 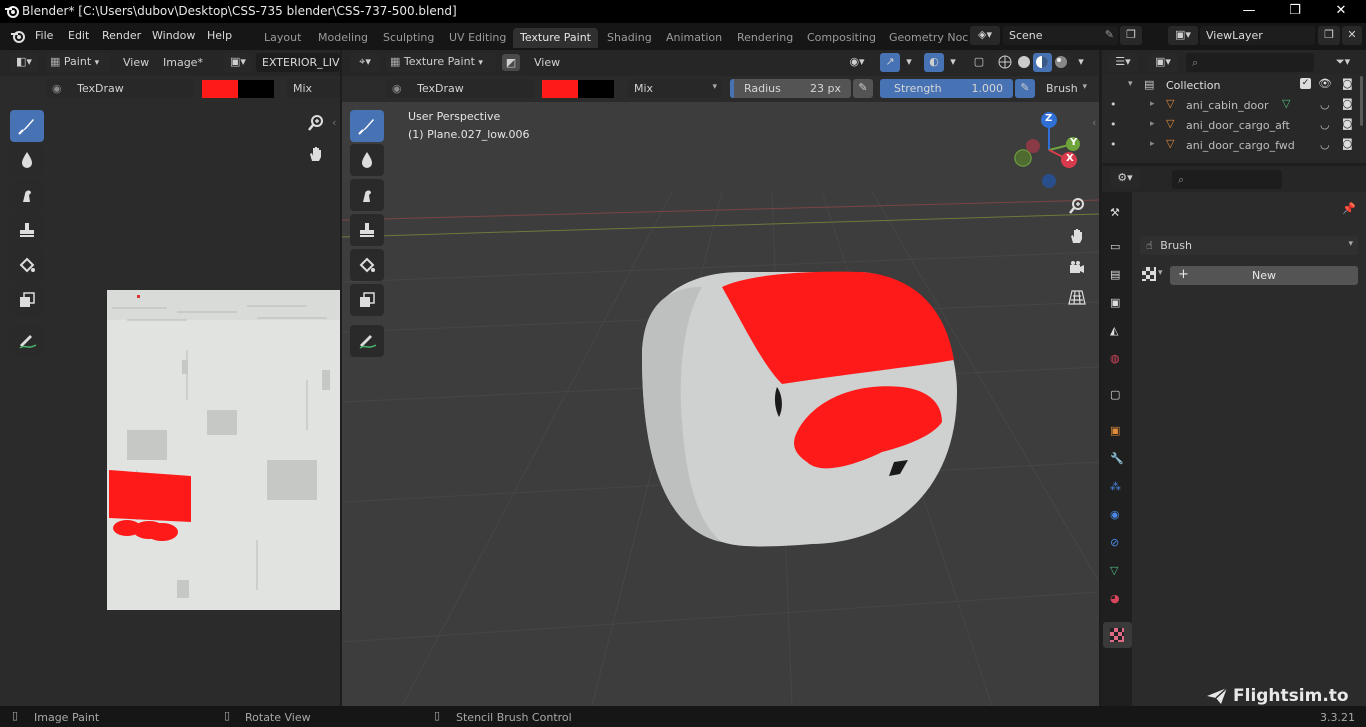 What do you see at coordinates (1114, 542) in the screenshot?
I see `constraints-tab-icon: ⊘` at bounding box center [1114, 542].